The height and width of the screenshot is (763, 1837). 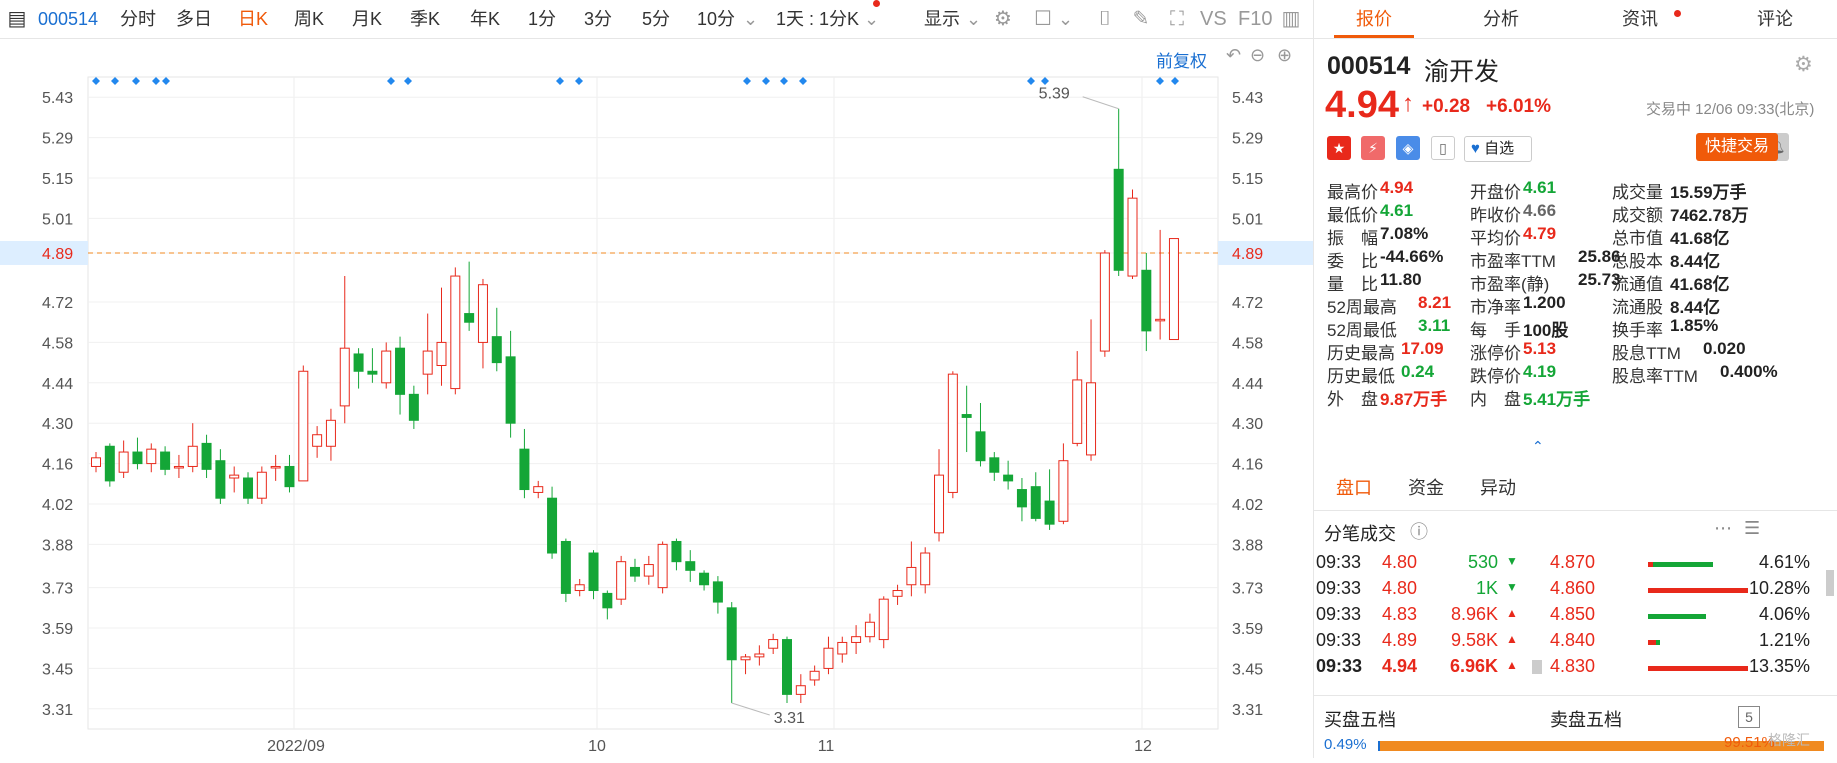 What do you see at coordinates (1043, 19) in the screenshot?
I see `square-icon: ☐` at bounding box center [1043, 19].